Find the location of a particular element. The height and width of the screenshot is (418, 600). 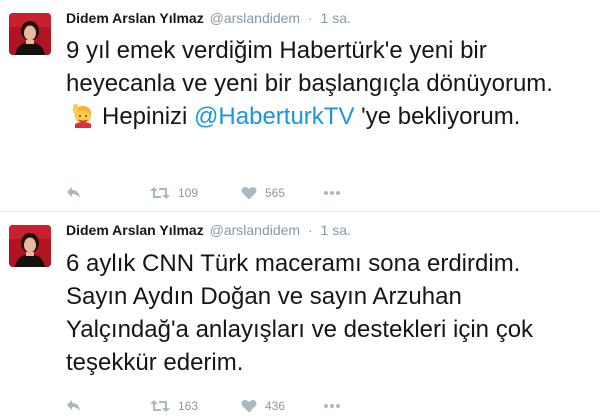

retweet-button: 163 is located at coordinates (174, 406).